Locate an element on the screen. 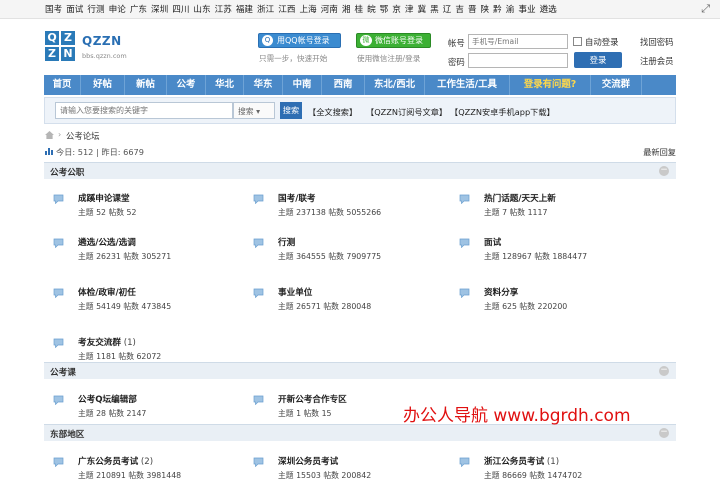 This screenshot has height=488, width=720. forum-title: 公考Q坛编辑部 is located at coordinates (107, 400).